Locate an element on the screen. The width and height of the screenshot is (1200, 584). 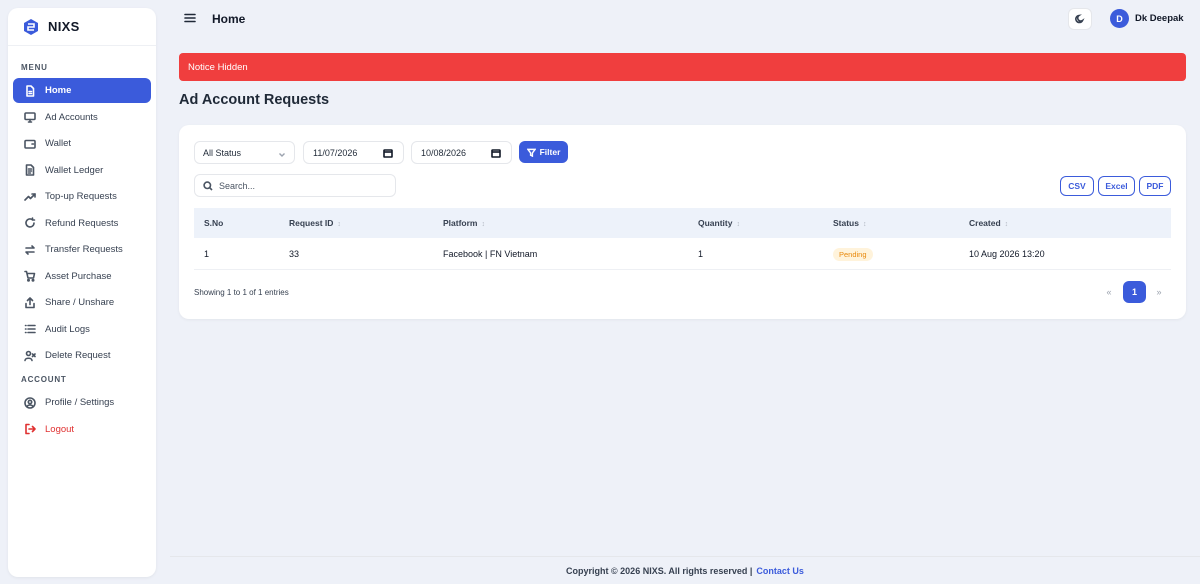
menu-section-label: MENU is located at coordinates (34, 67).